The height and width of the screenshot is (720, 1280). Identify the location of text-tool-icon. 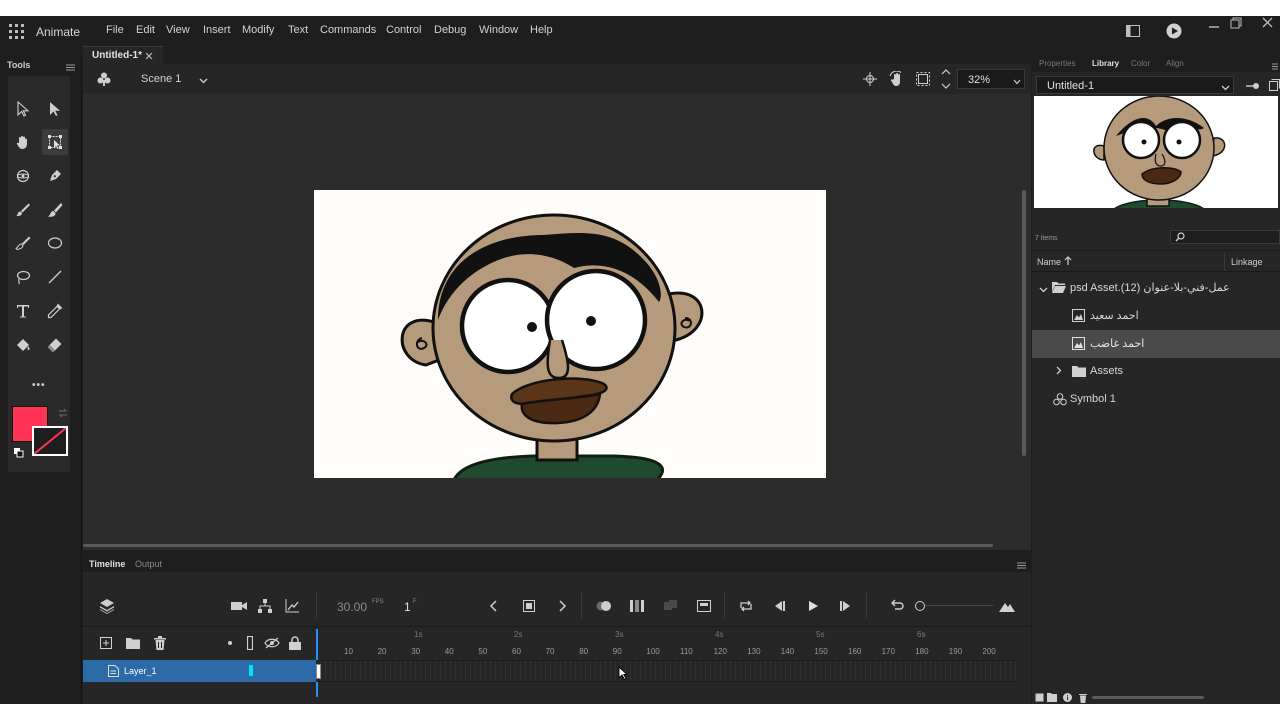
(23, 311).